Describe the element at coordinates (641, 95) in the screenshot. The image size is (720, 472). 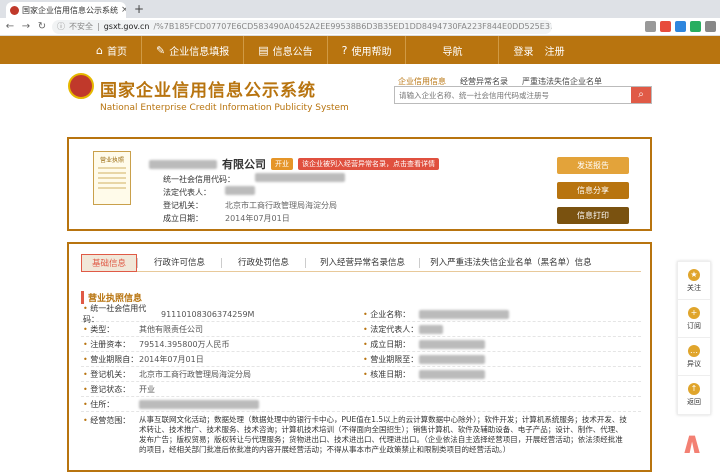
I see `search-icon: ⌕` at that location.